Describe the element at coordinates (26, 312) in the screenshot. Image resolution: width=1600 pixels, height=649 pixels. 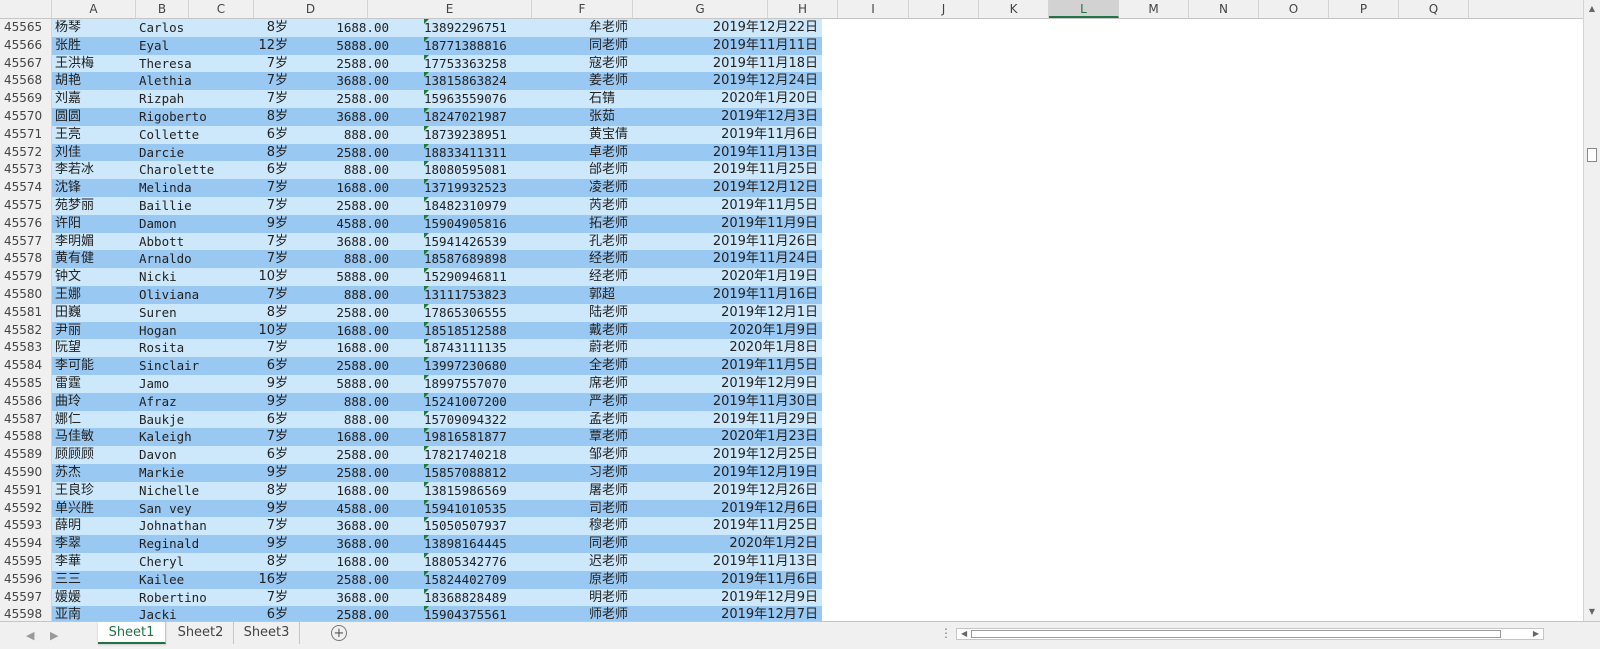
I see `row-number: 45581` at that location.